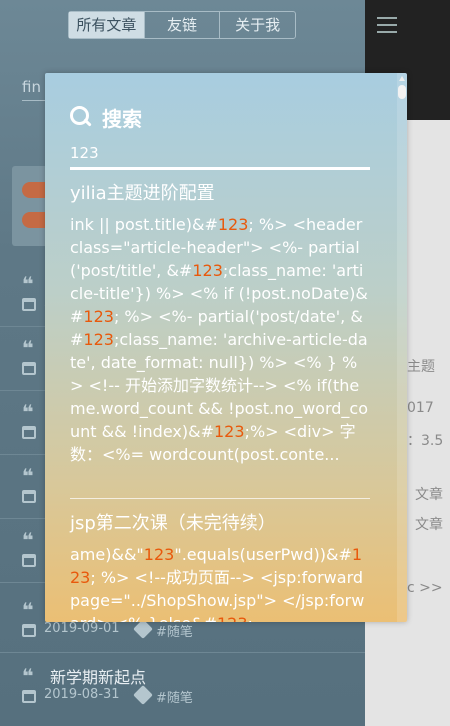 The width and height of the screenshot is (450, 726). Describe the element at coordinates (402, 92) in the screenshot. I see `scrollbar-thumb` at that location.